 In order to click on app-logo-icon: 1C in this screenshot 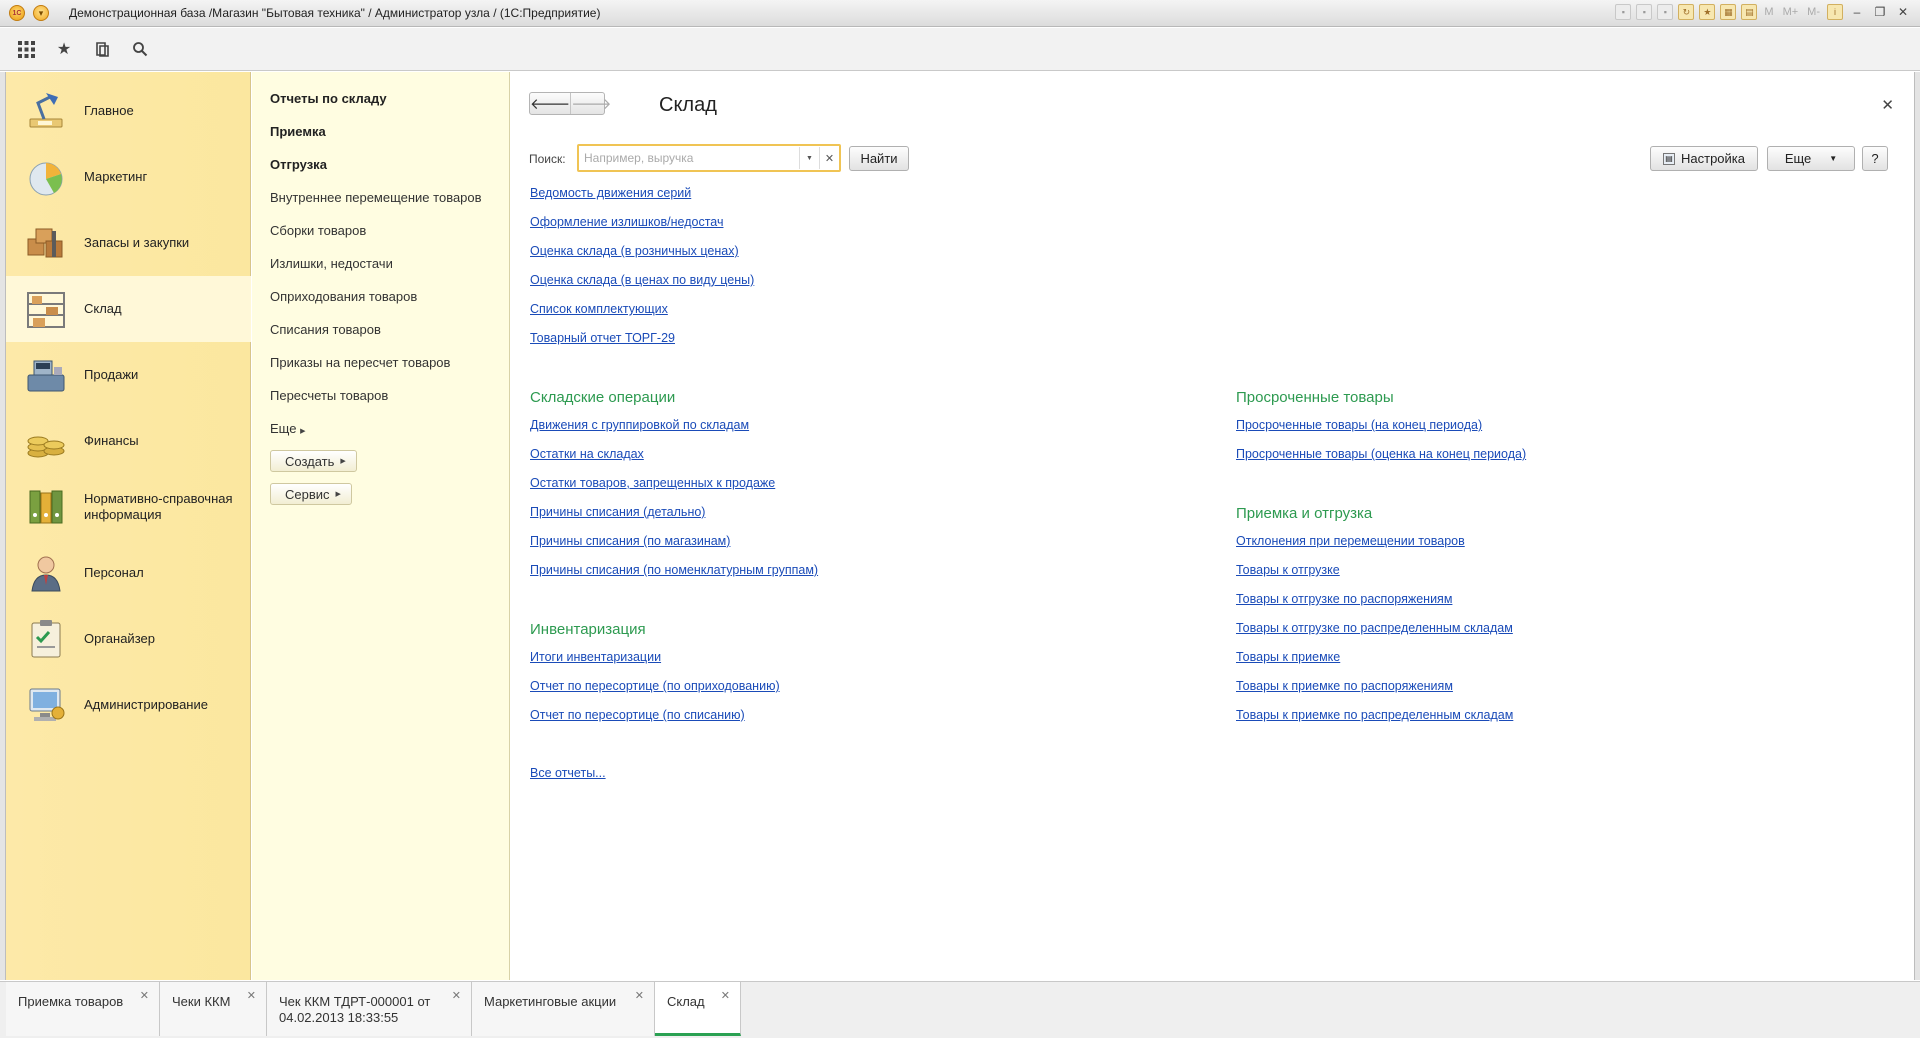, I will do `click(17, 13)`.